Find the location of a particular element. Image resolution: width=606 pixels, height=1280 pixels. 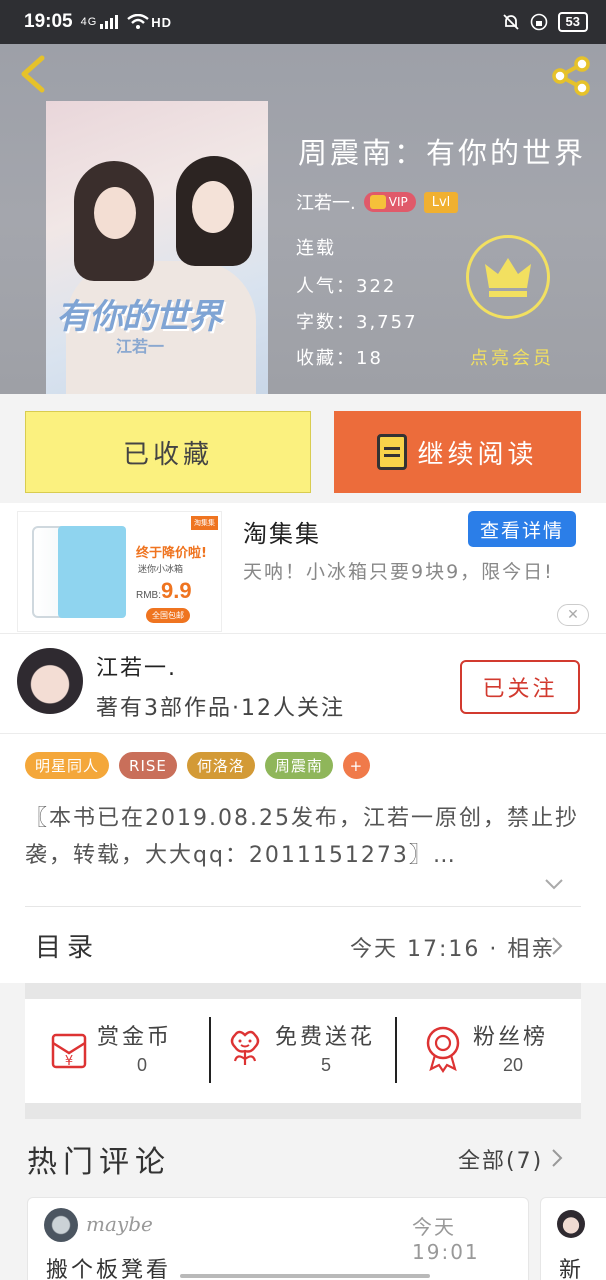

vip-badge: VIP is located at coordinates (389, 202).